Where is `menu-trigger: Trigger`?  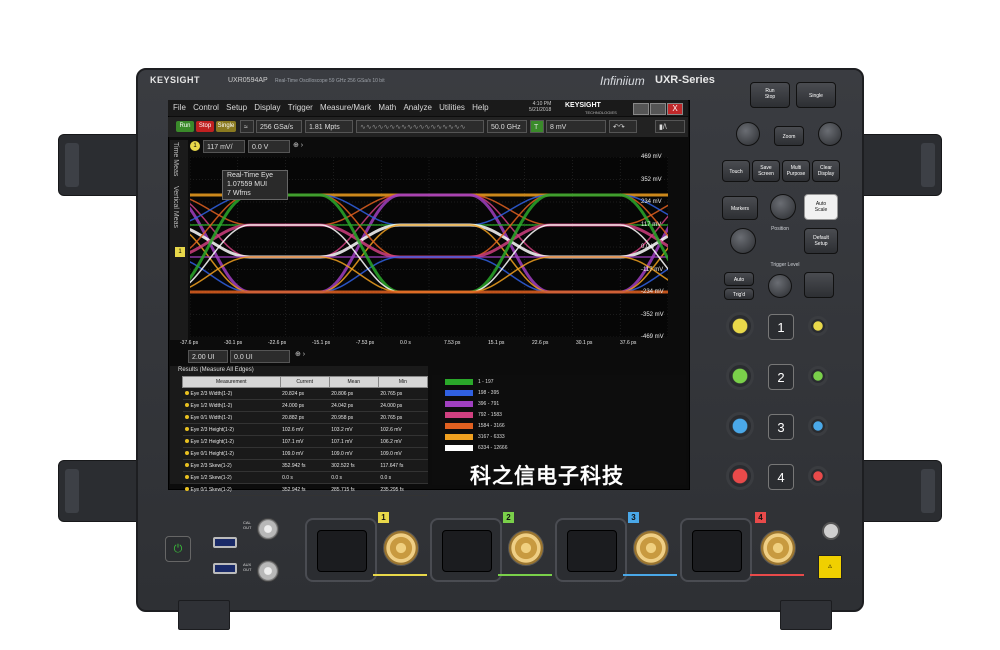
menu-trigger: Trigger is located at coordinates (300, 108).